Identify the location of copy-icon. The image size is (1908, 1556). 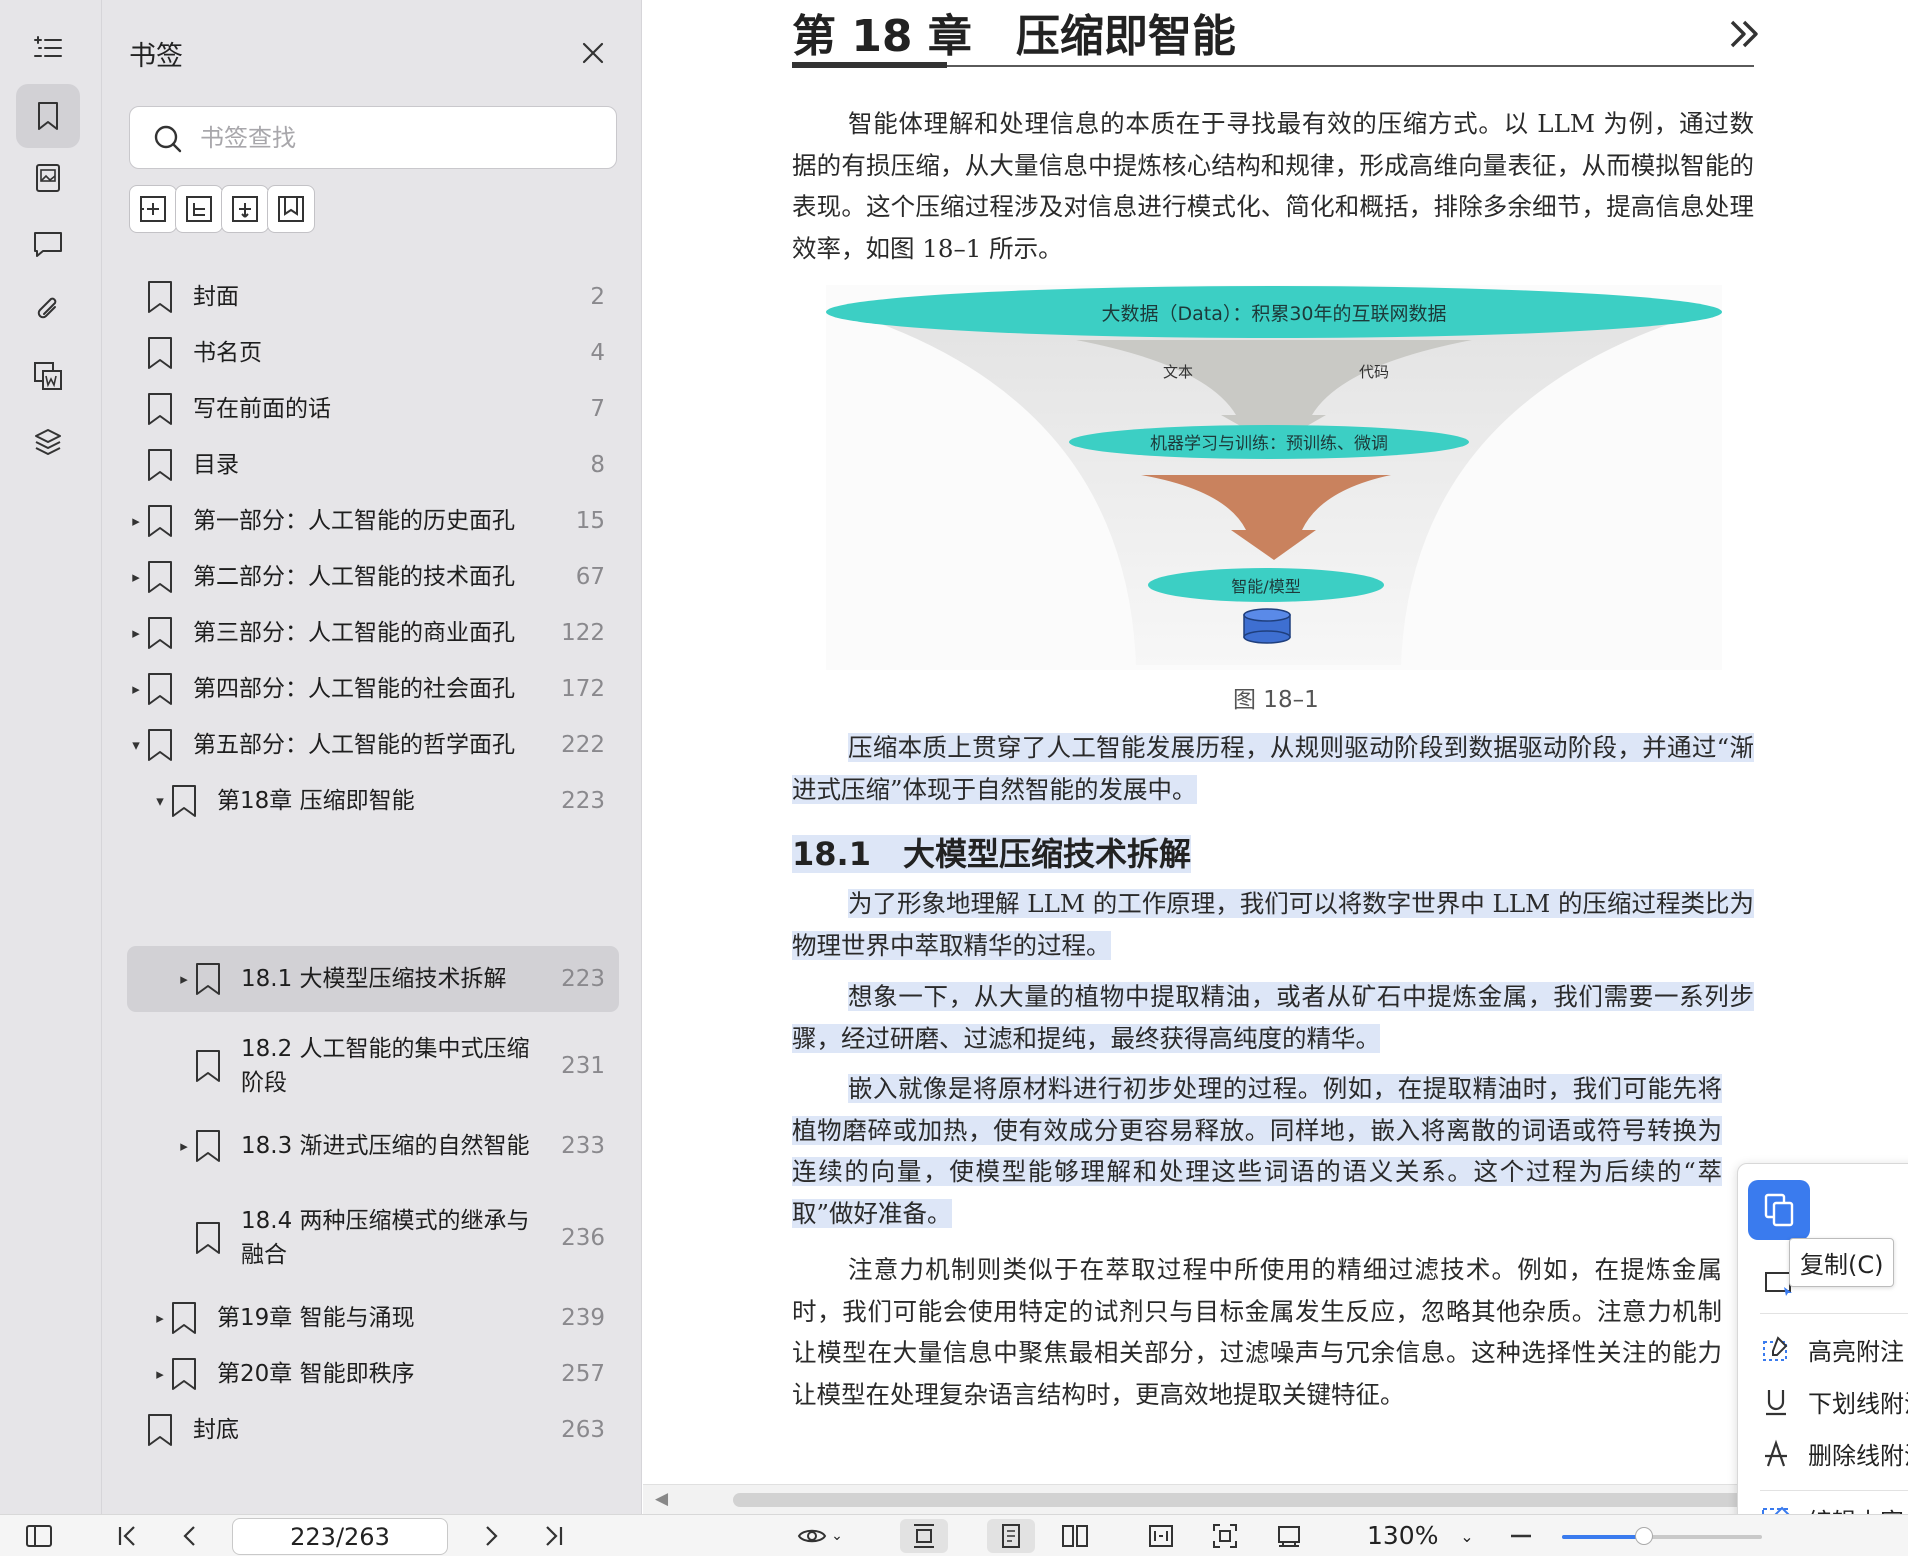
(1779, 1210).